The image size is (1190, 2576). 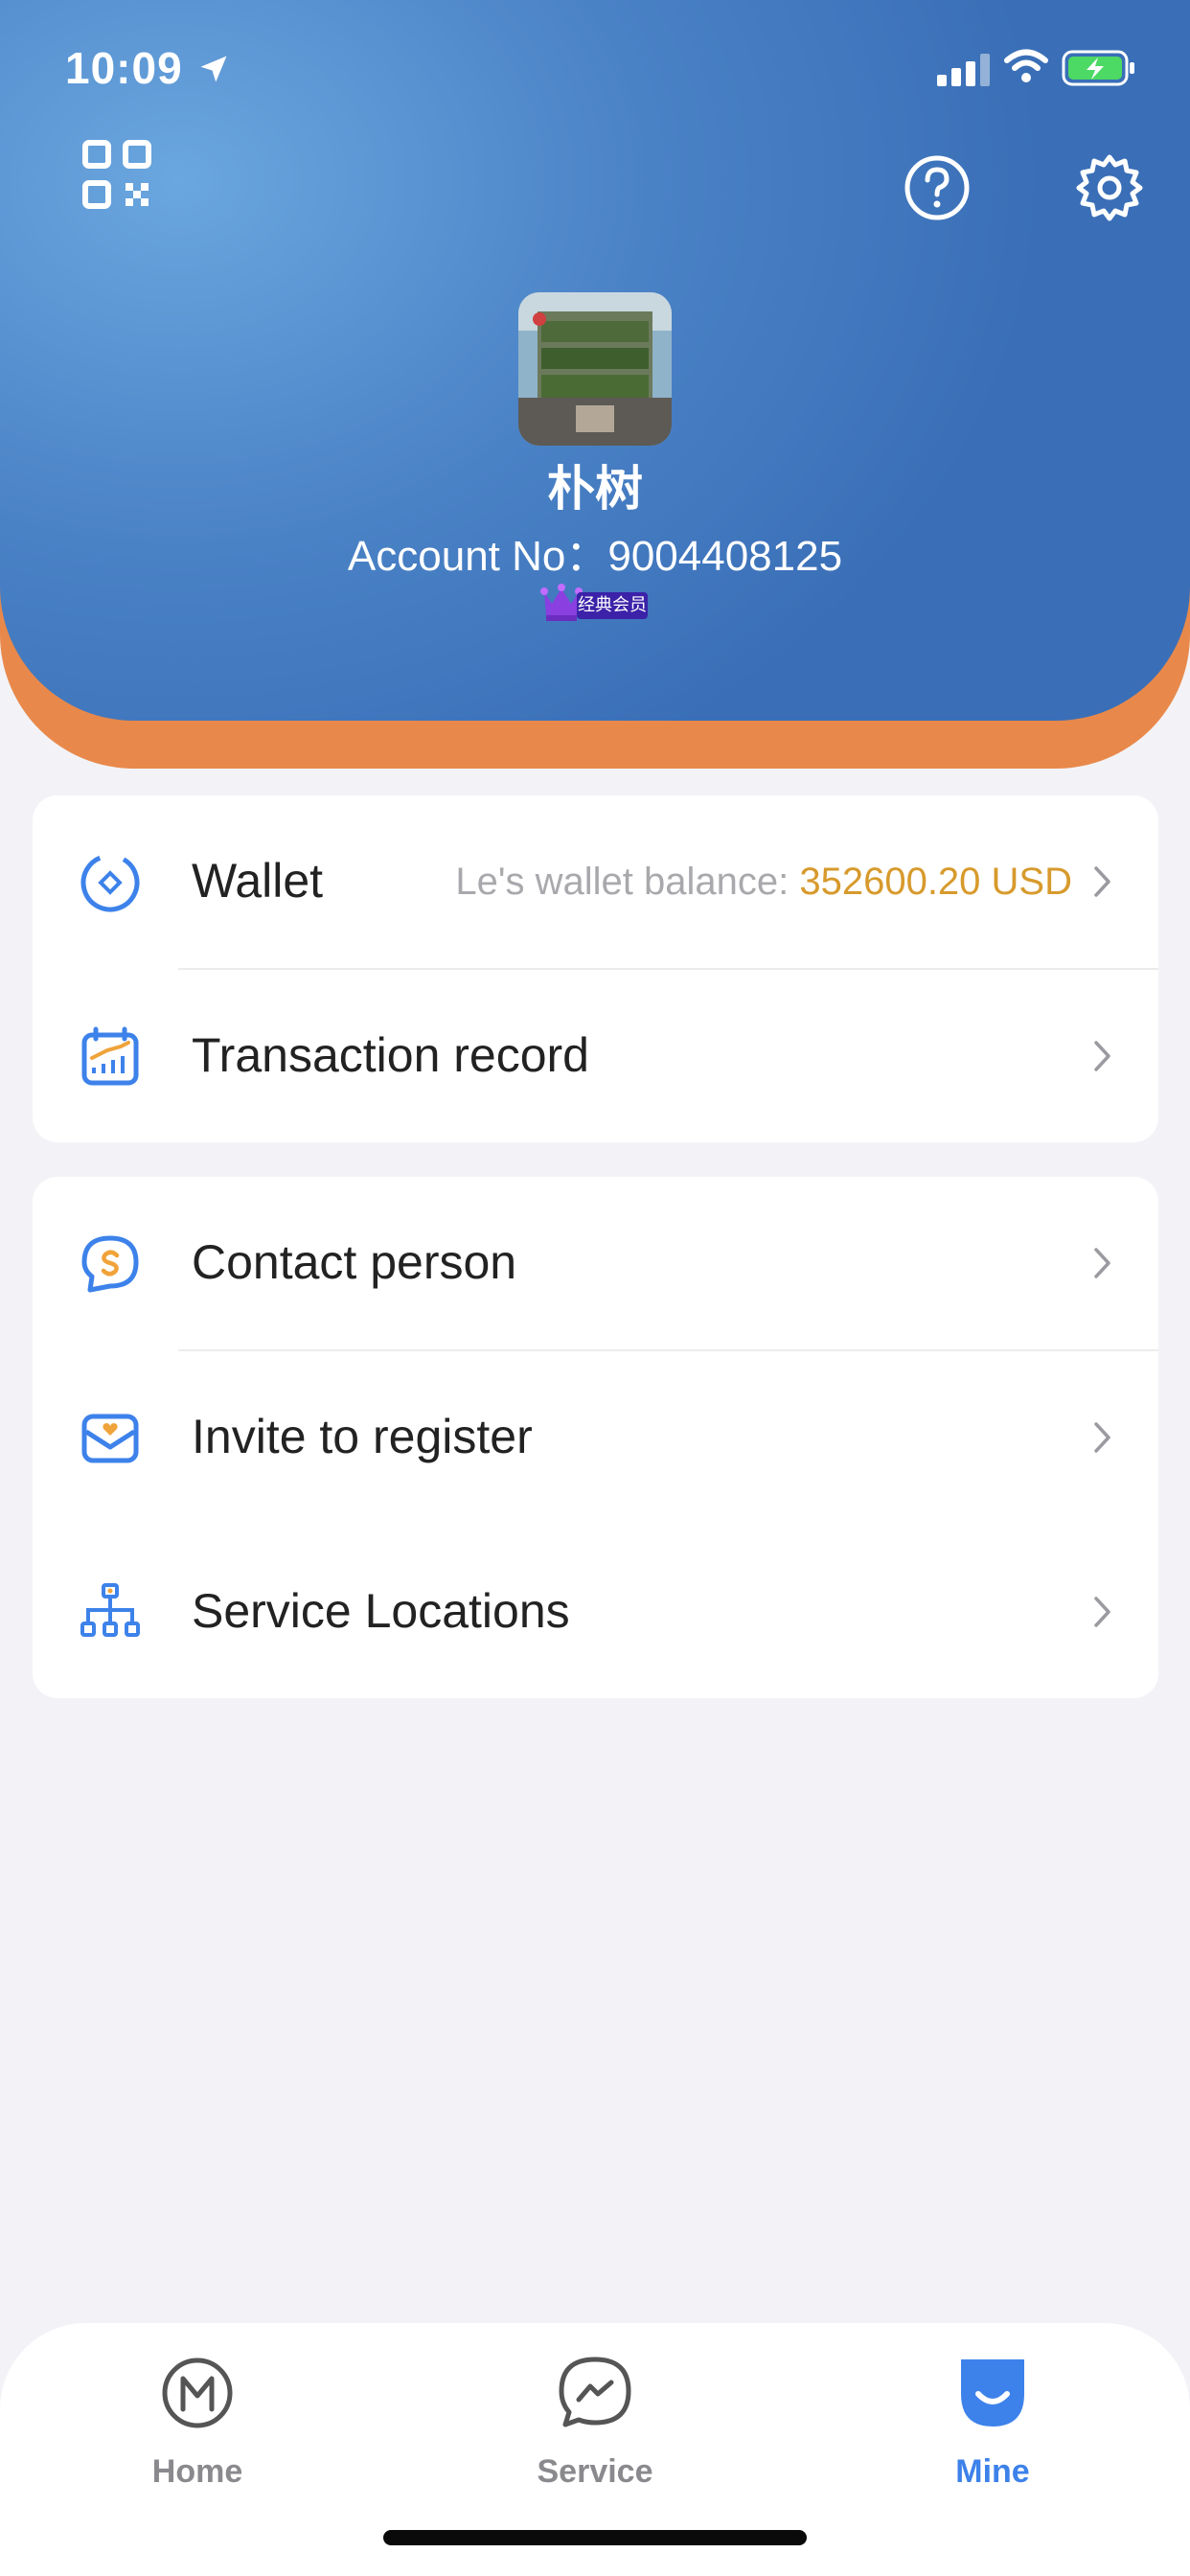 I want to click on tab-service: Service, so click(x=595, y=2427).